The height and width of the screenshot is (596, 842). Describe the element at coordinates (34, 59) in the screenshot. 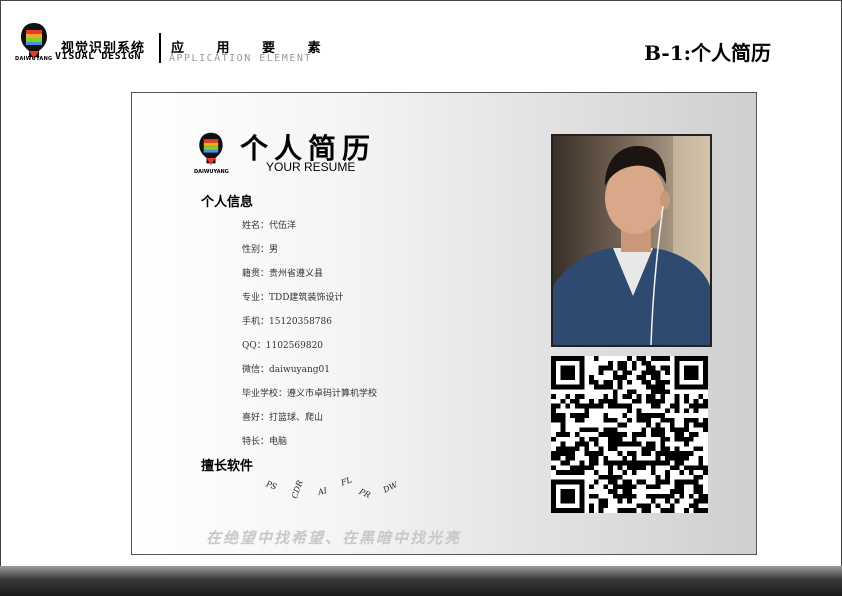

I see `brand-logo-text: DAIWUYANG` at that location.